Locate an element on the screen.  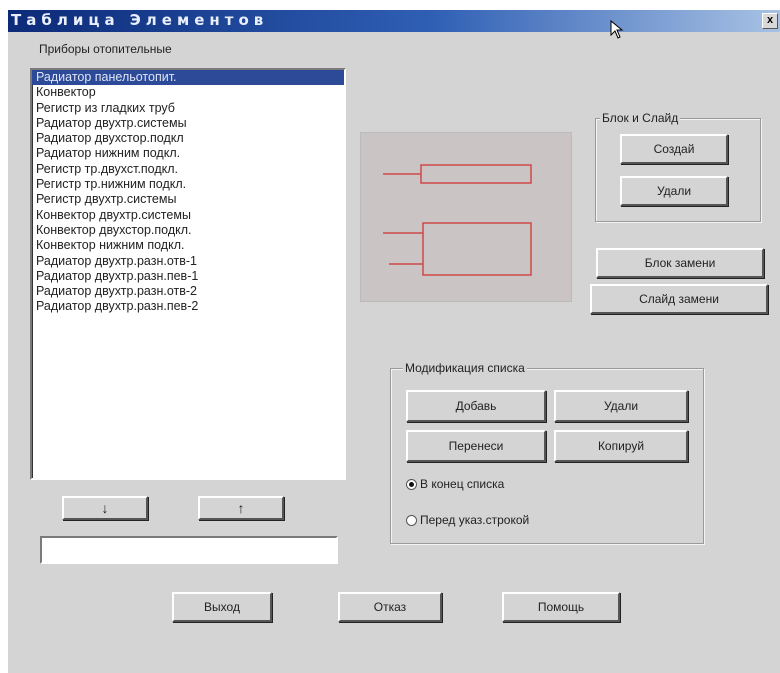
list-item: Регистр из гладких труб is located at coordinates (188, 108).